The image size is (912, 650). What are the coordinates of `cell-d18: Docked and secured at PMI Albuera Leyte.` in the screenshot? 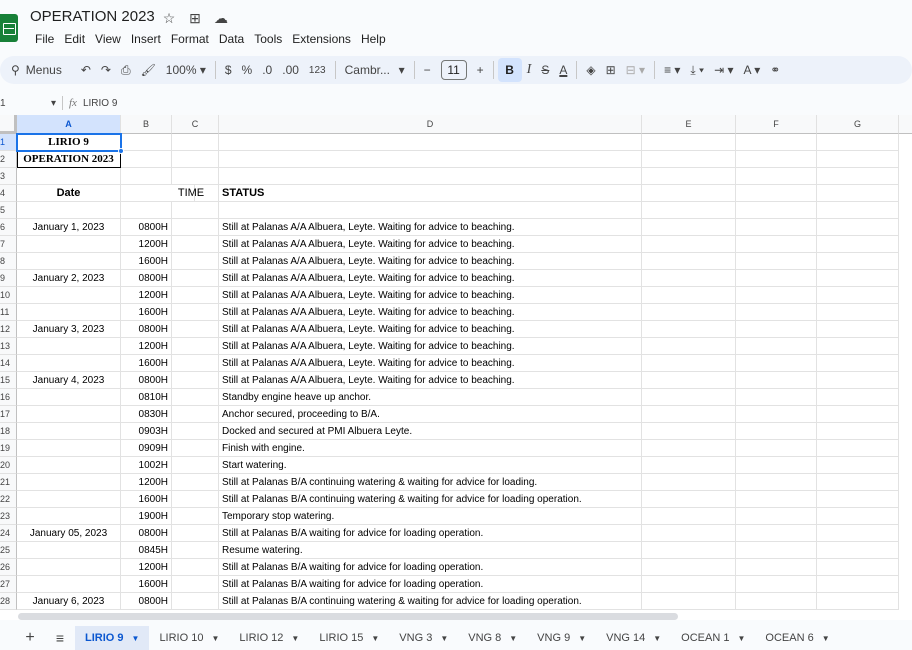 It's located at (430, 431).